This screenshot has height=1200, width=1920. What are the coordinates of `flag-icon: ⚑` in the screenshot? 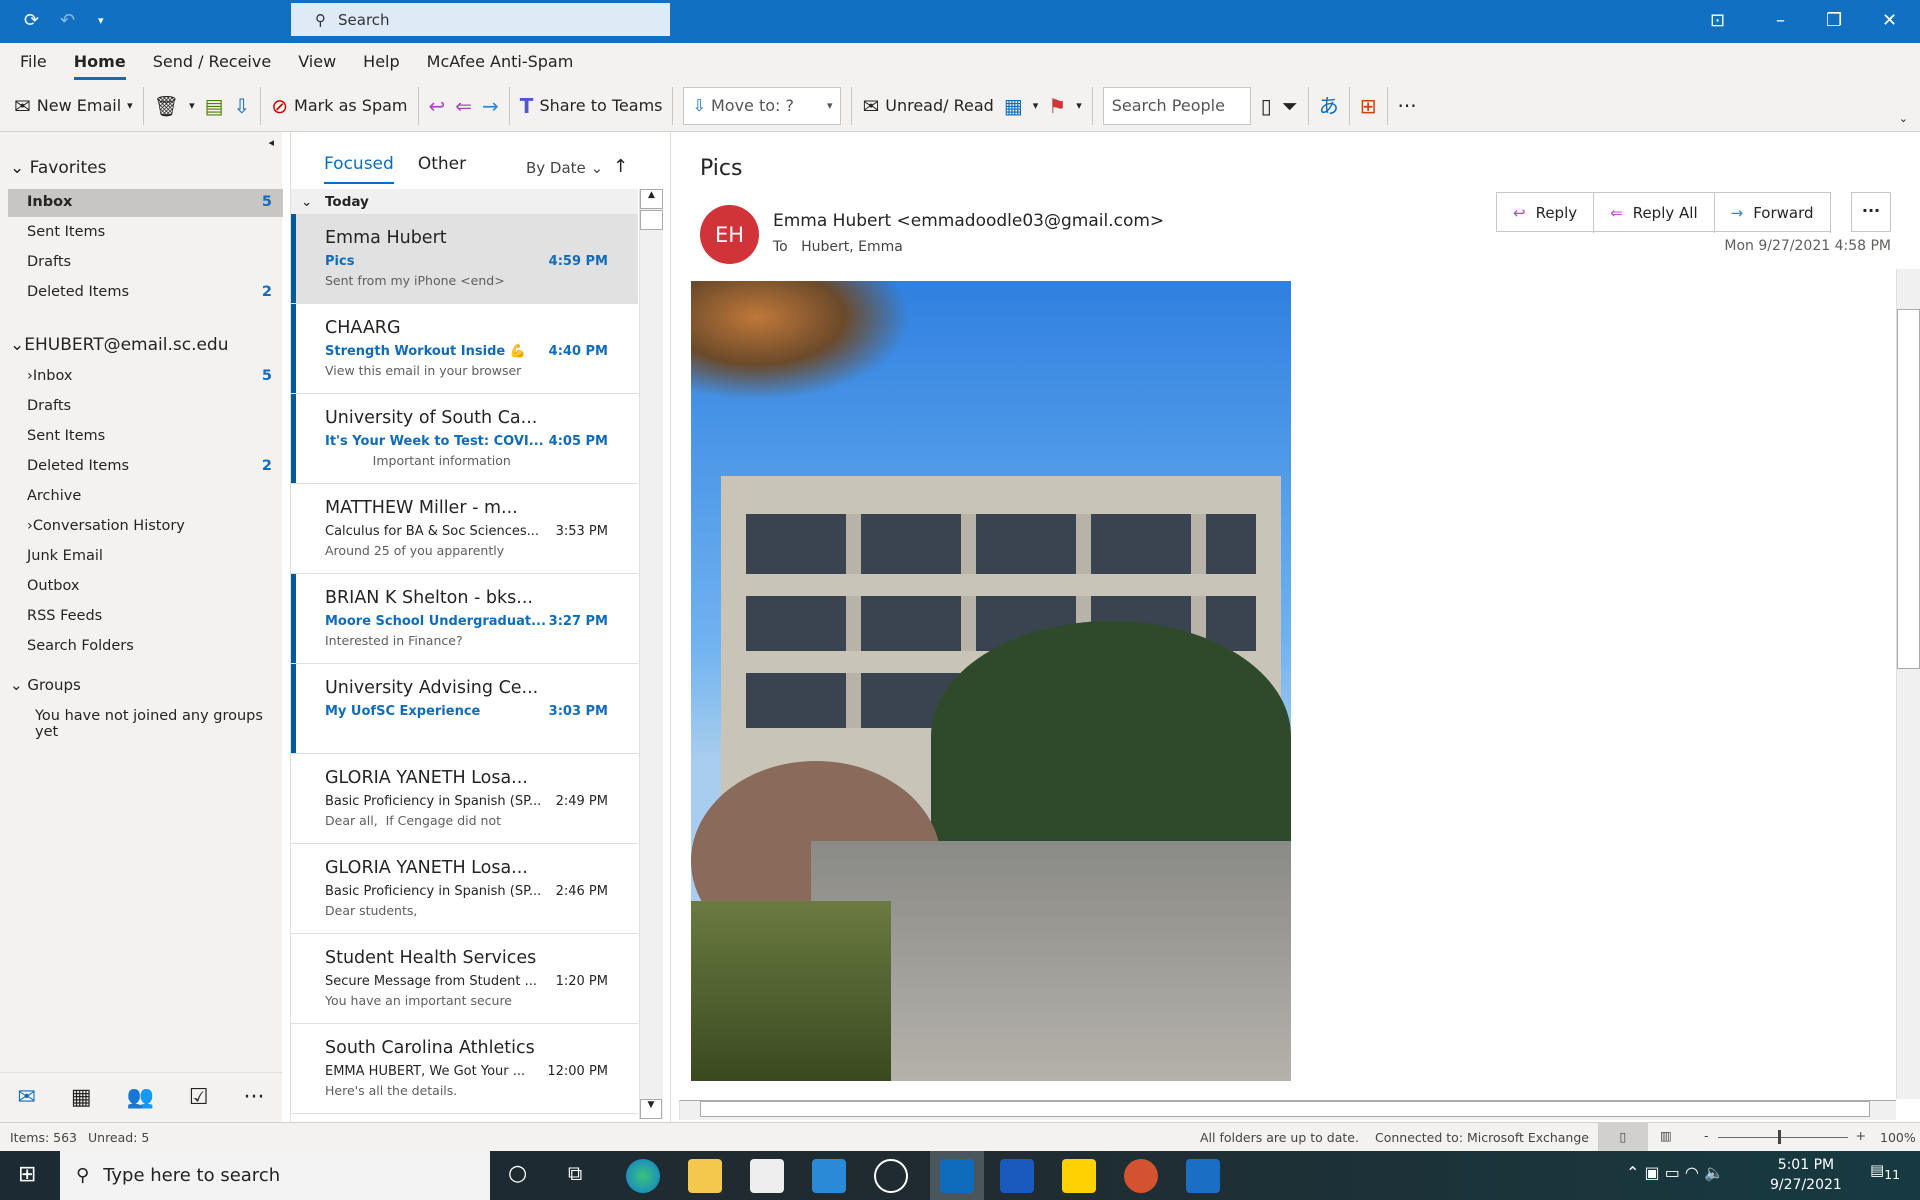 It's located at (1057, 106).